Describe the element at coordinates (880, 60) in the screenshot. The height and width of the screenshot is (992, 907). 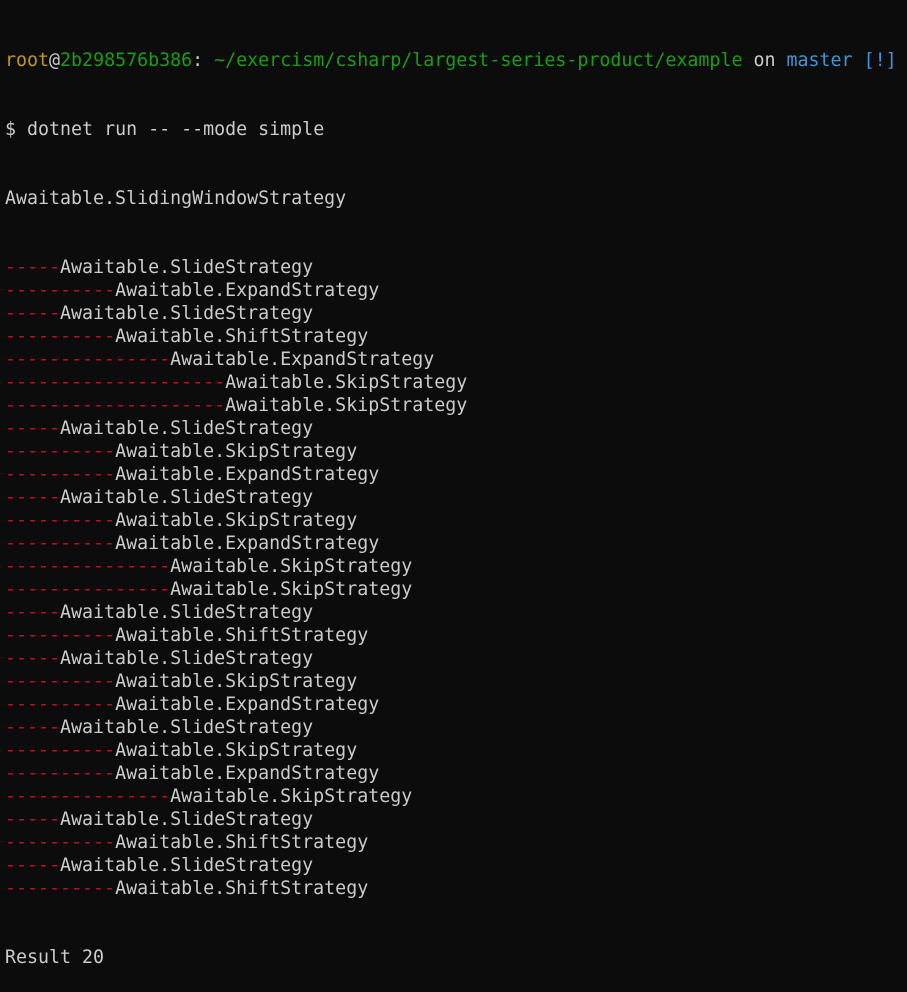
I see `prompt-git-status: [!]` at that location.